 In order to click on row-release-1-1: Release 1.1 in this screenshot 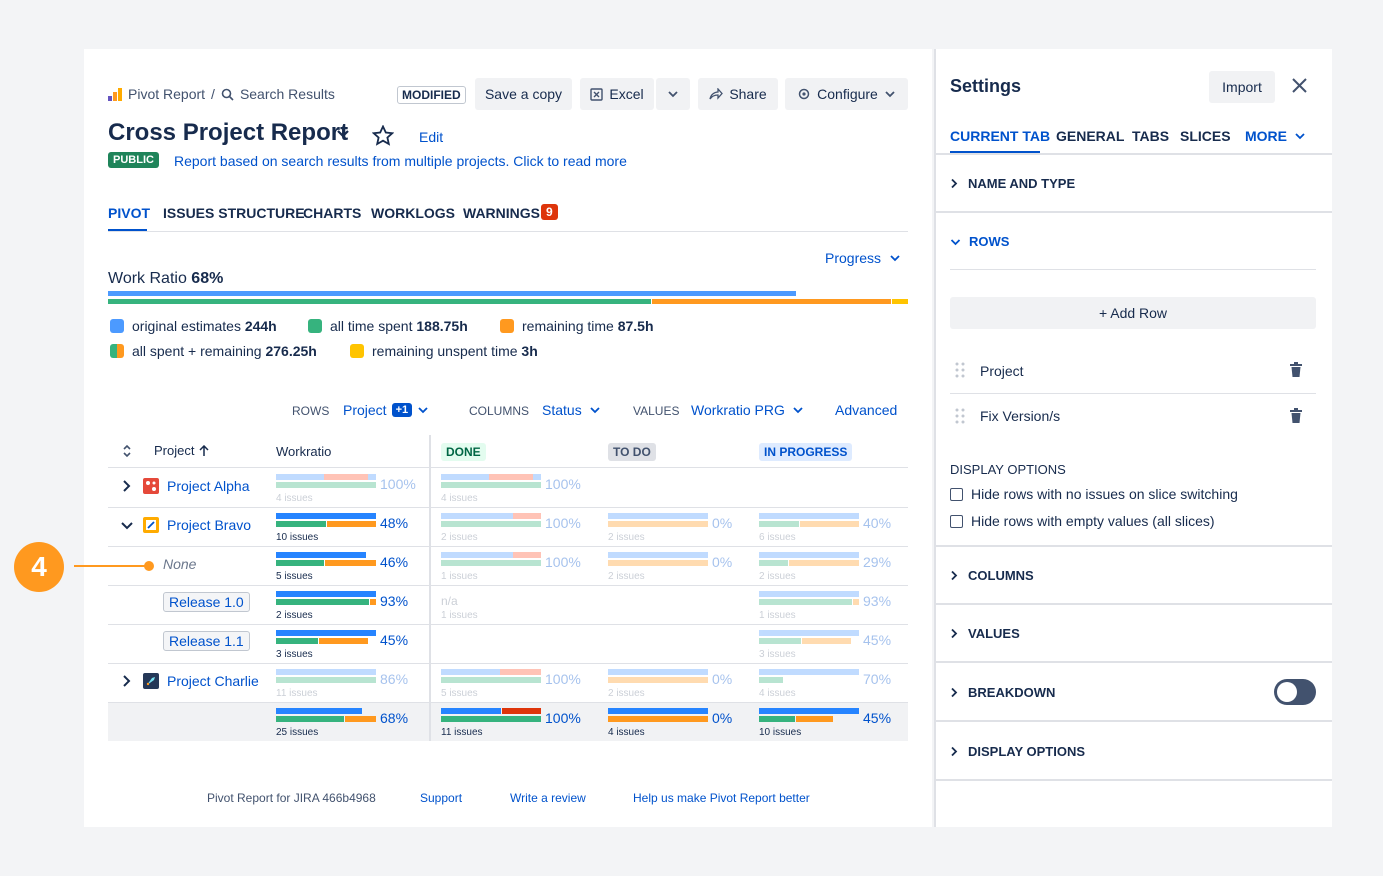, I will do `click(206, 641)`.